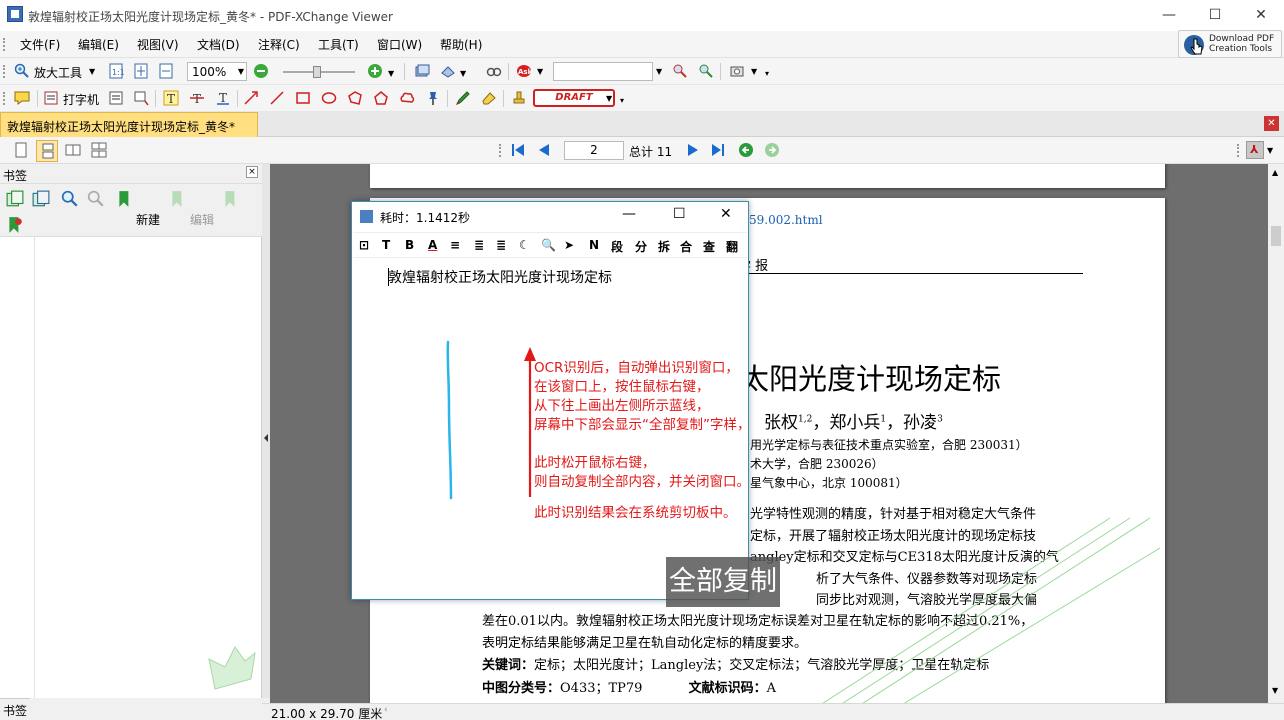  I want to click on continuous-page-toggle, so click(47, 151).